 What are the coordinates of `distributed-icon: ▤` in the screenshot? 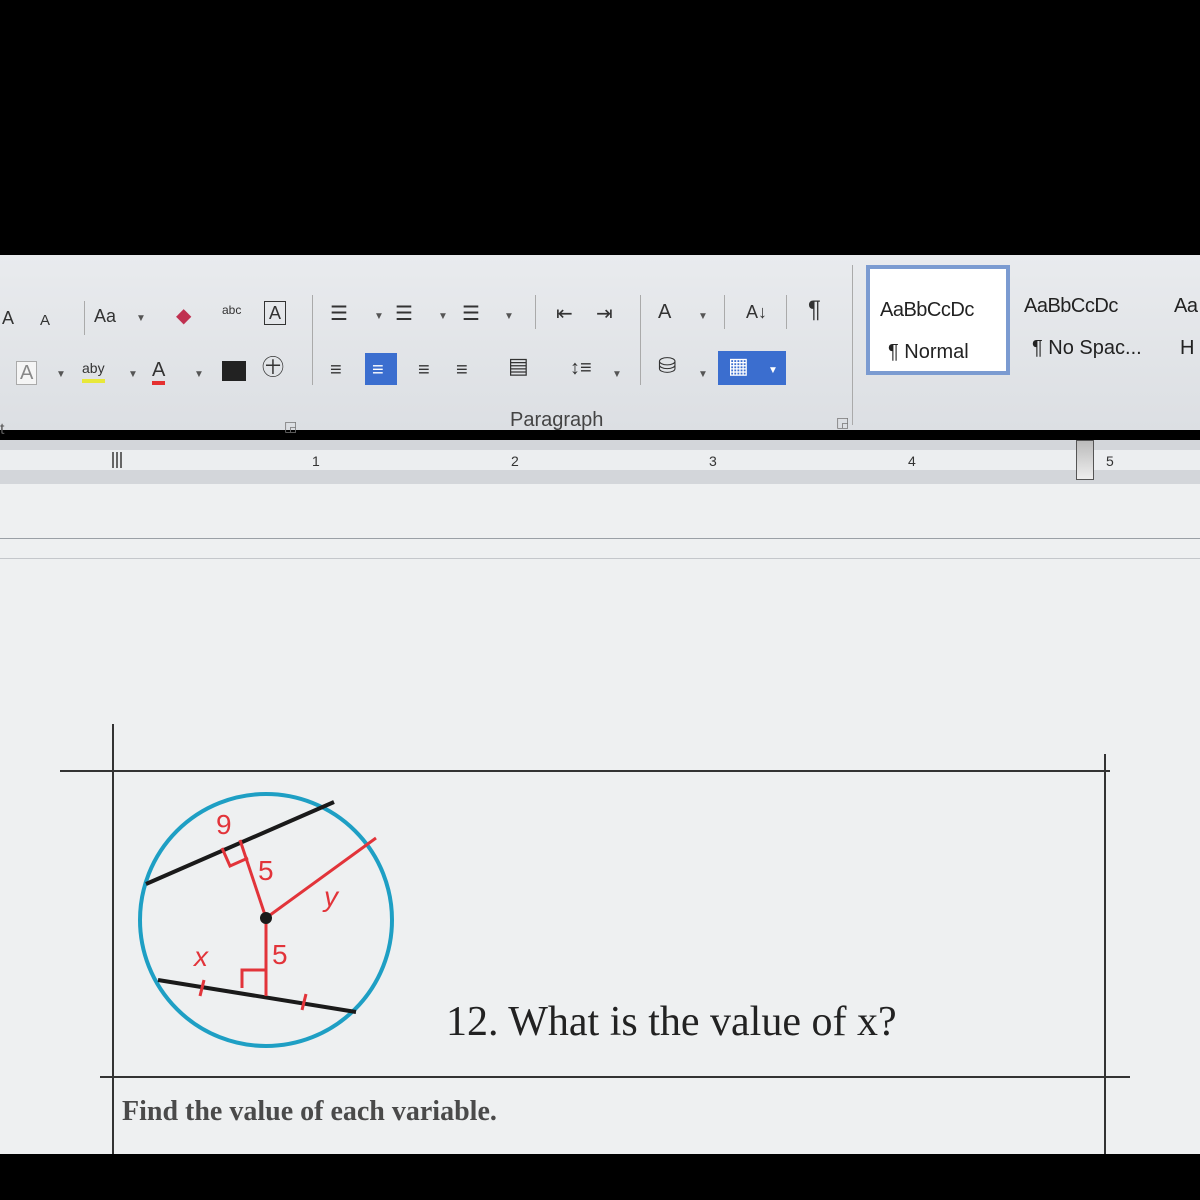 It's located at (518, 366).